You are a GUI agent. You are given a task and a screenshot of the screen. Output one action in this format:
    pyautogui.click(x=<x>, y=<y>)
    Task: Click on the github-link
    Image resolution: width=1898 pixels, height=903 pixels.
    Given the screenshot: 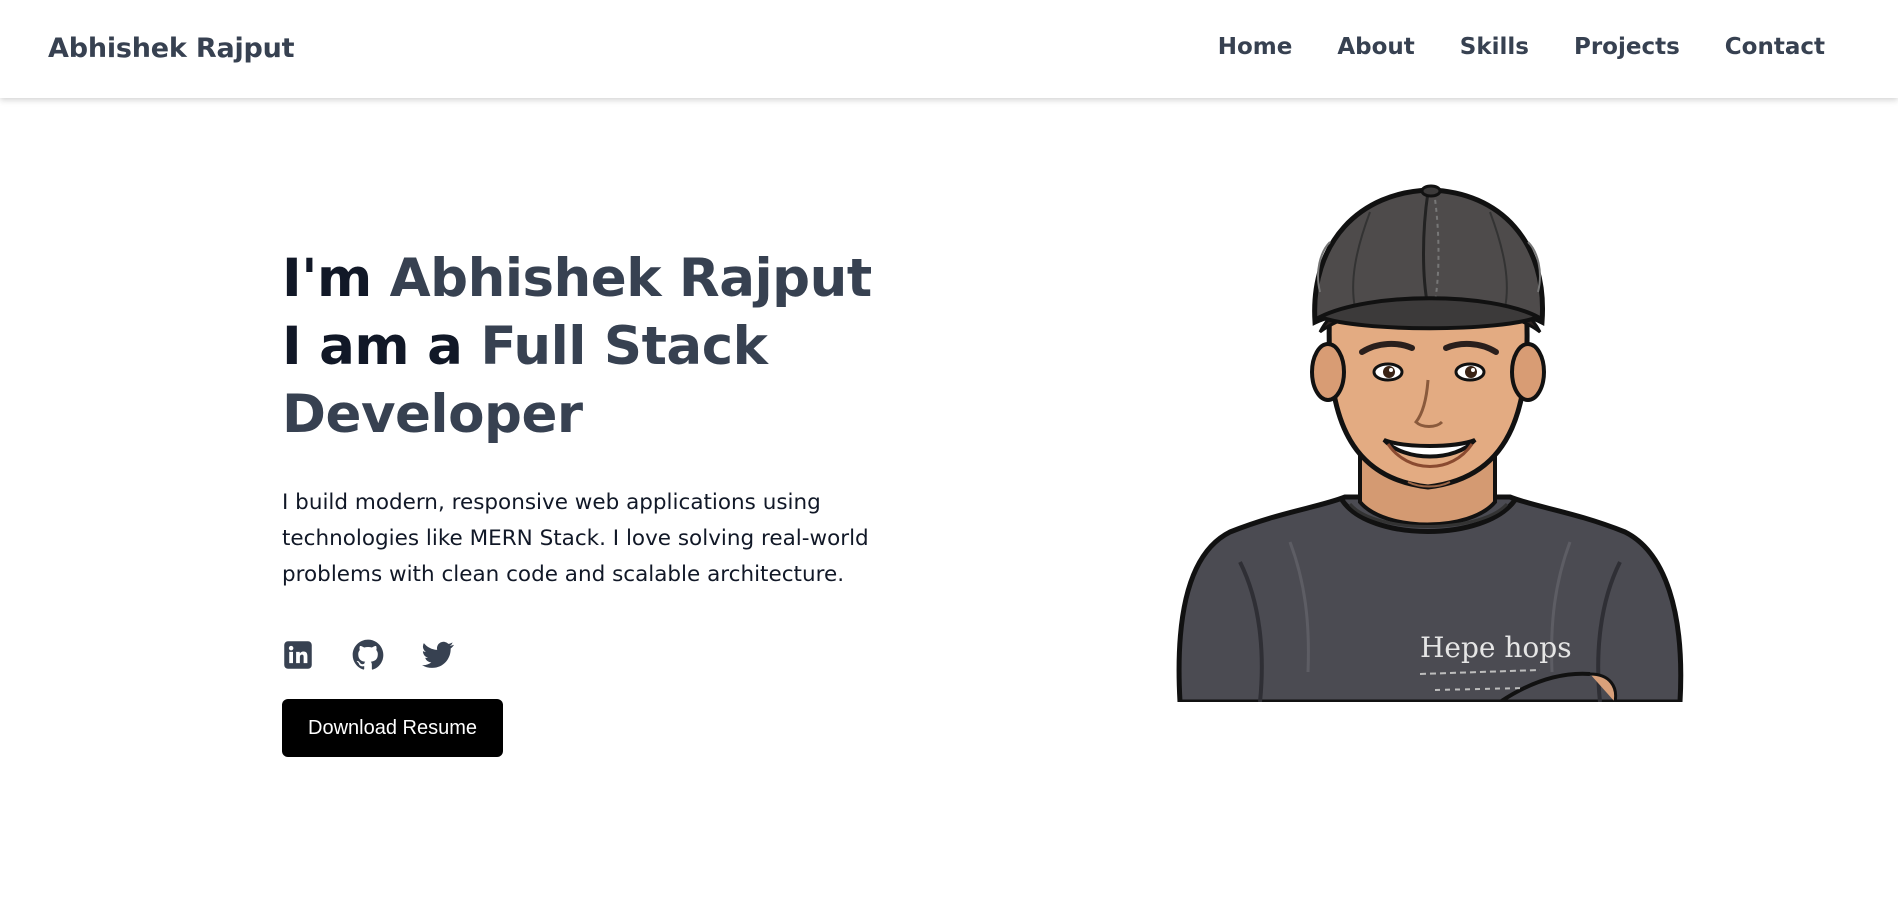 What is the action you would take?
    pyautogui.click(x=368, y=655)
    